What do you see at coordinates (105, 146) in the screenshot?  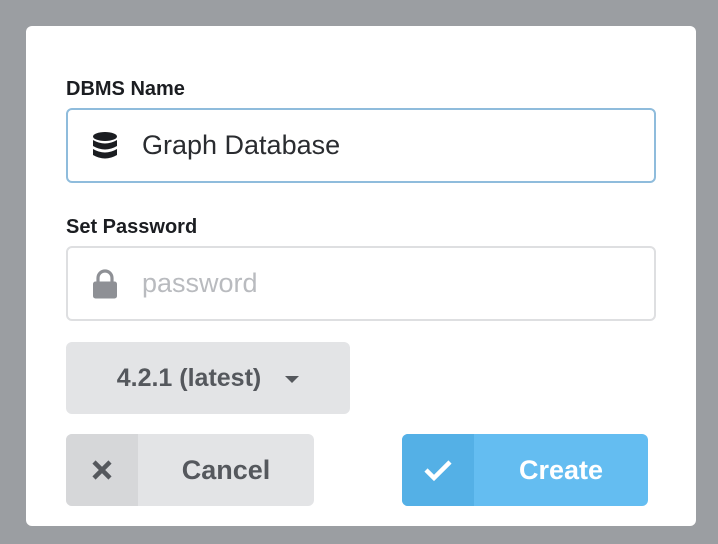 I see `database-icon` at bounding box center [105, 146].